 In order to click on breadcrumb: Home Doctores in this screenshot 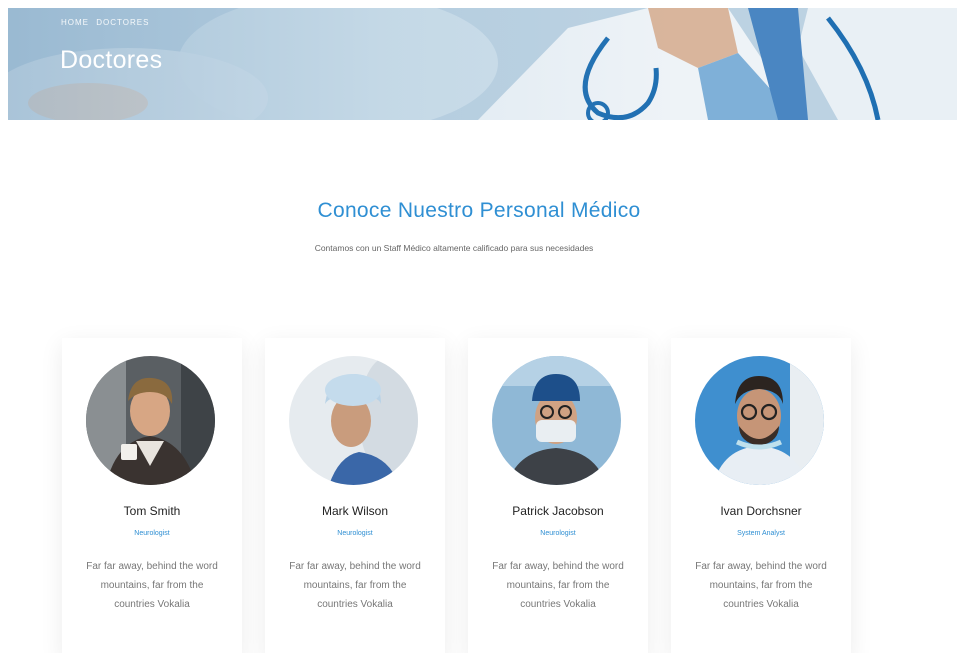, I will do `click(107, 22)`.